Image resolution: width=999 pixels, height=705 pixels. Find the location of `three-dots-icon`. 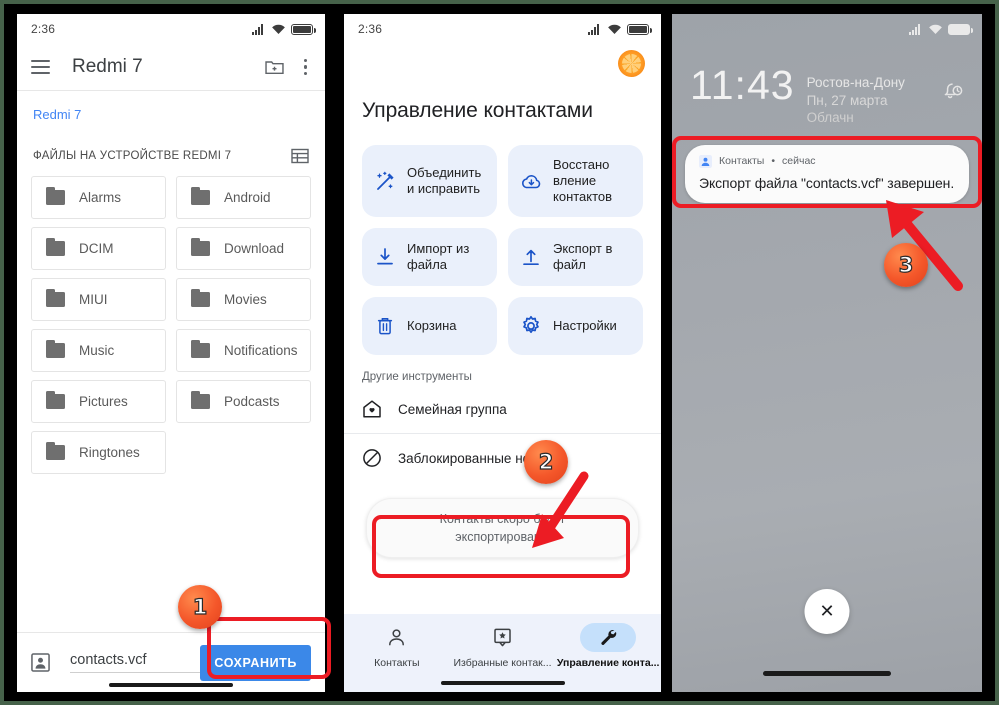

three-dots-icon is located at coordinates (305, 67).